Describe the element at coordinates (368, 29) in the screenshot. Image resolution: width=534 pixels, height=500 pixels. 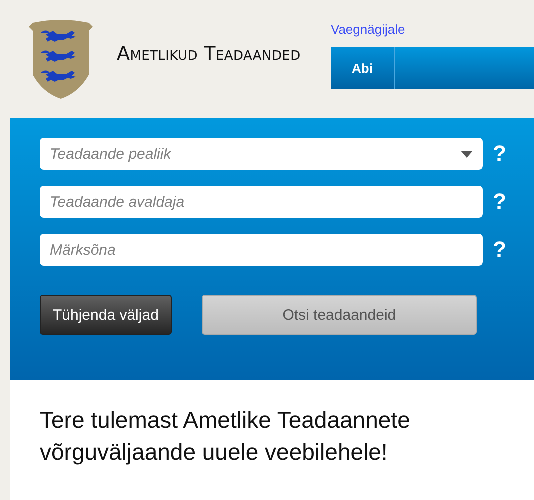
I see `accessibility-link: Vaegnägijale` at that location.